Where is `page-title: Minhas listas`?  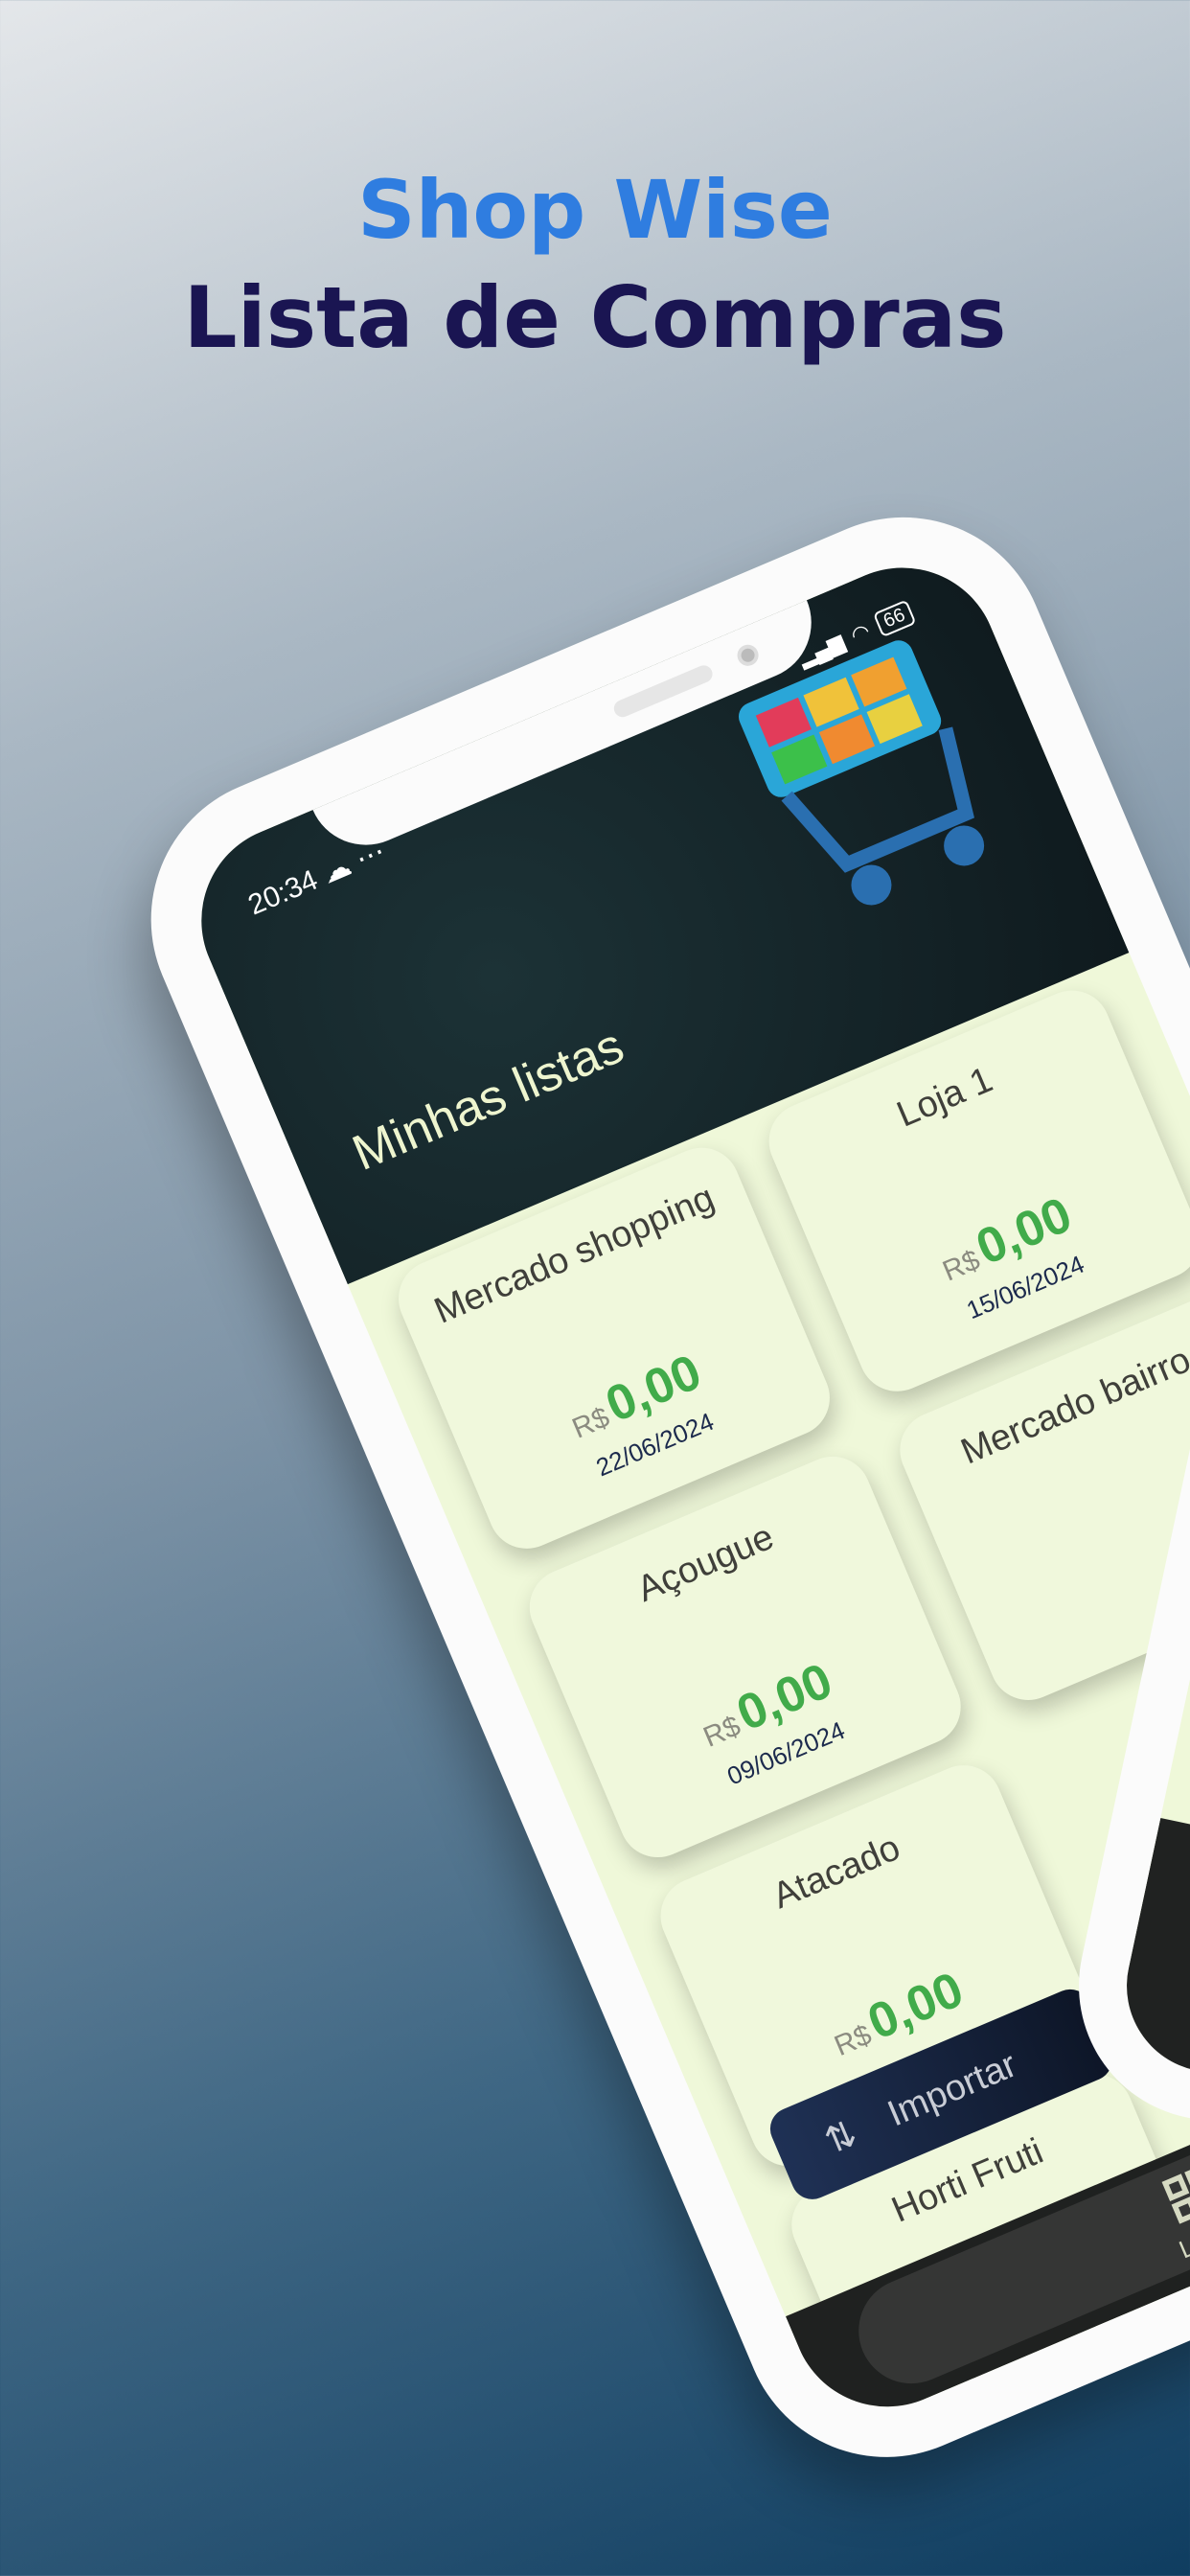
page-title: Minhas listas is located at coordinates (488, 1100).